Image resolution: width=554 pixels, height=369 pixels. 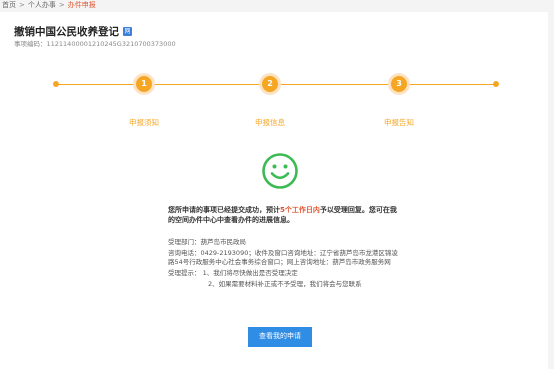 I want to click on step-2-number: 2, so click(x=270, y=84).